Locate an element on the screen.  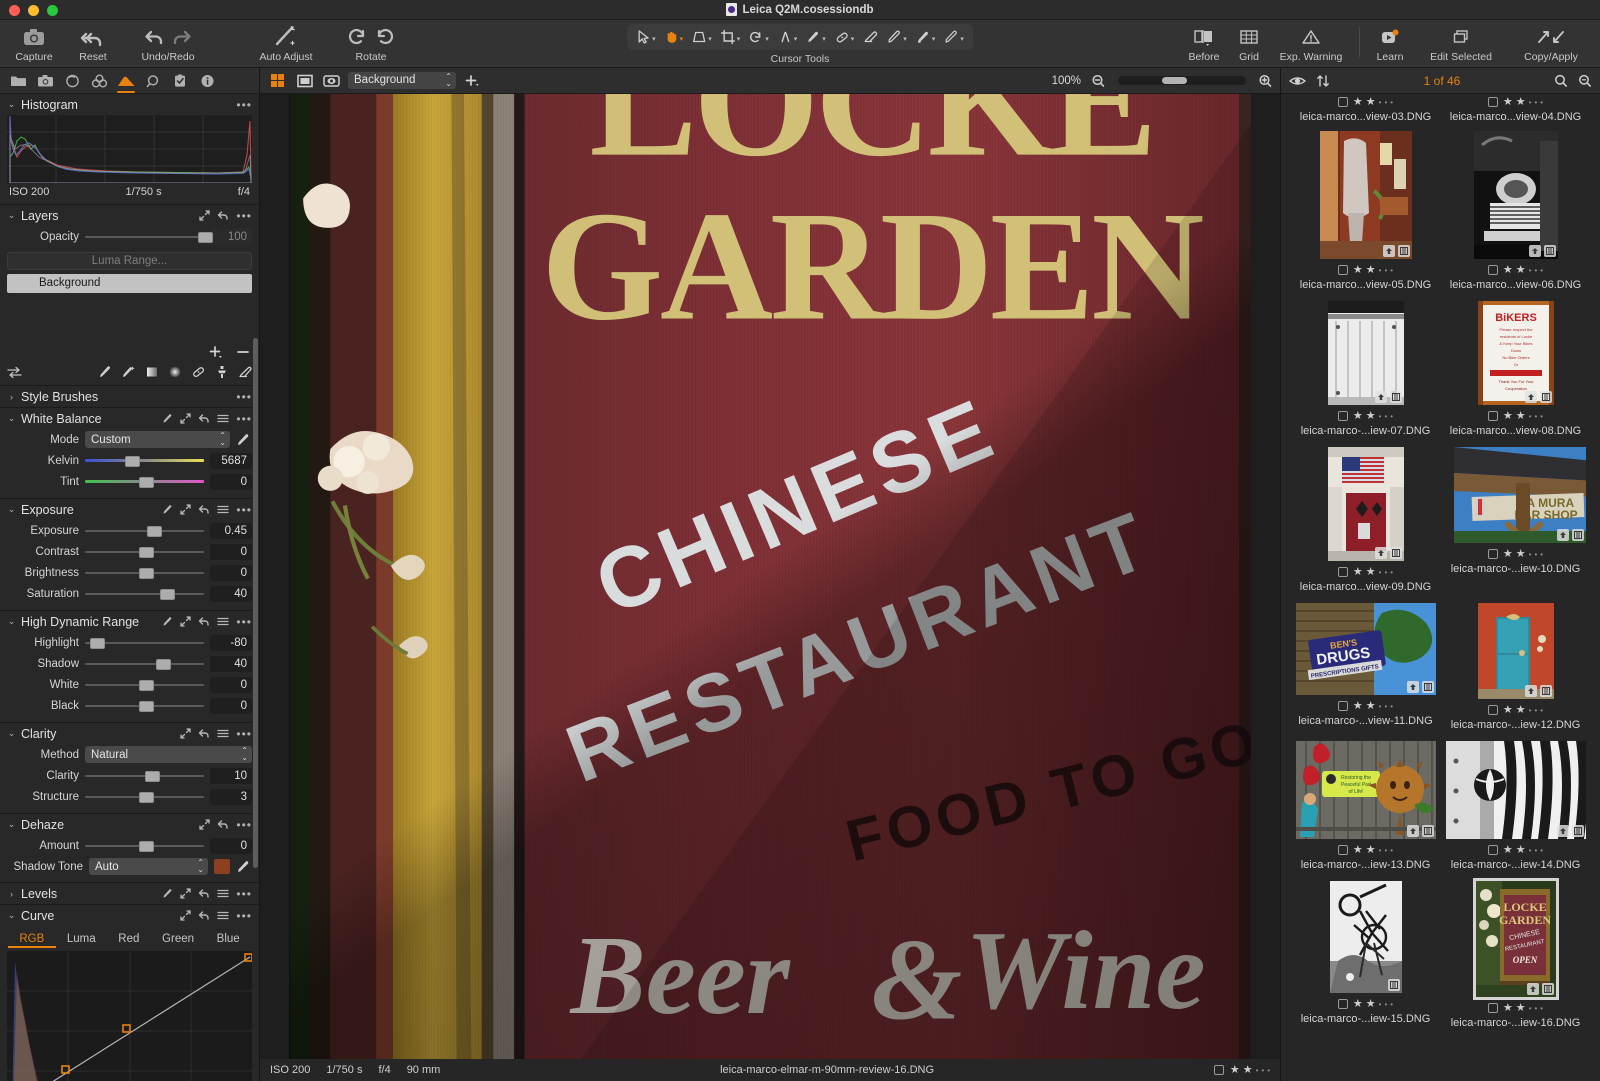
curve-tab-green: Green is located at coordinates (178, 940).